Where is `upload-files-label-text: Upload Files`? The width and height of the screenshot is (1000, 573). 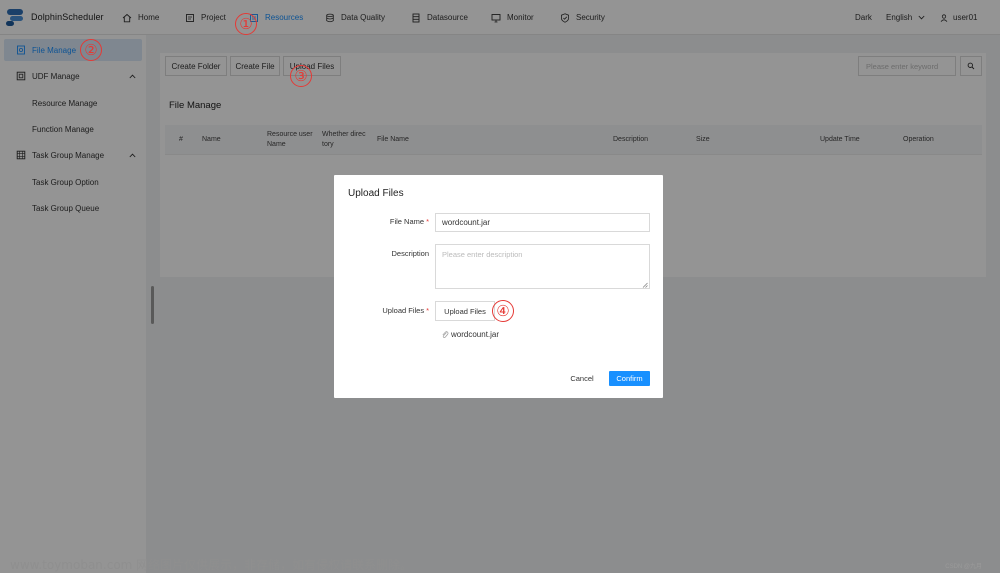
upload-files-label-text: Upload Files is located at coordinates (403, 310).